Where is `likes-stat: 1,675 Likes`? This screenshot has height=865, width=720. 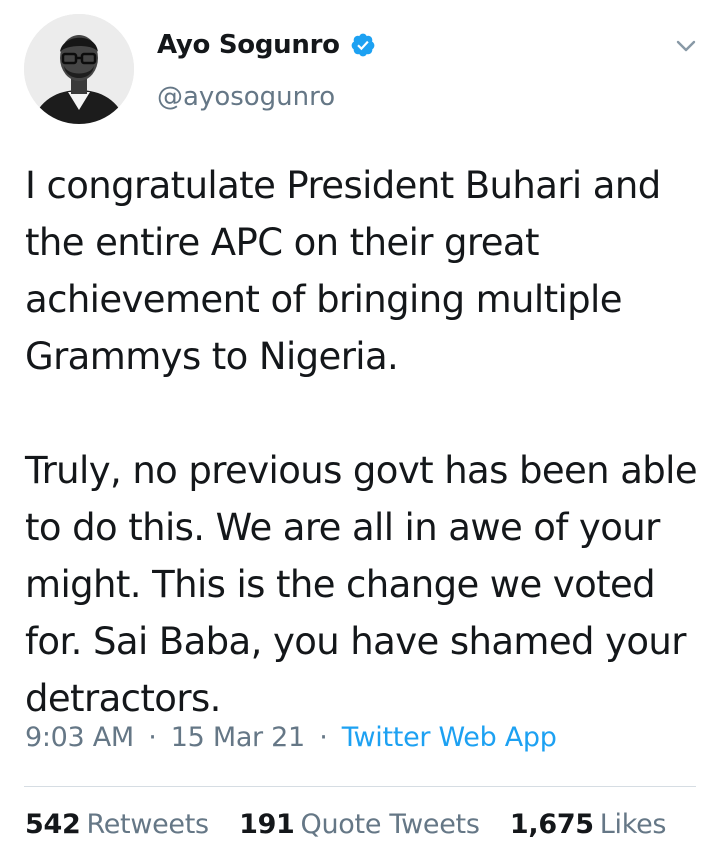 likes-stat: 1,675 Likes is located at coordinates (588, 824).